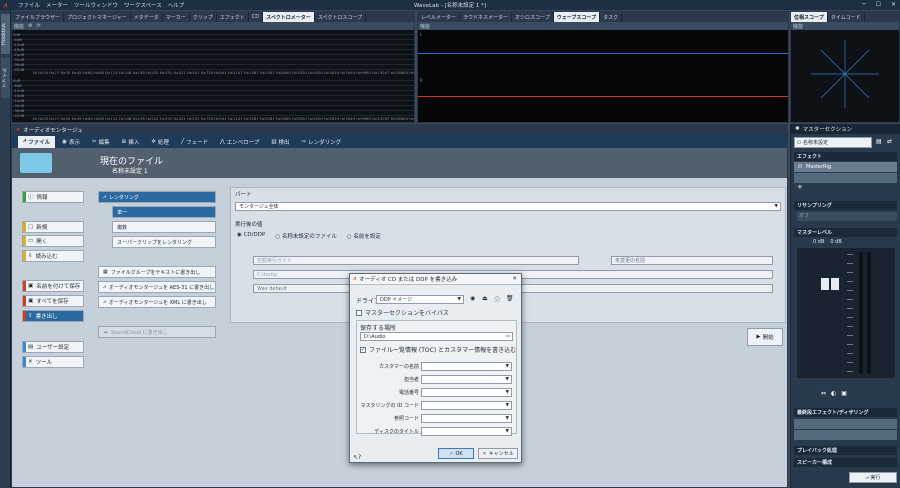 Image resolution: width=900 pixels, height=488 pixels. I want to click on unchanged-name-field: 未変更の名前, so click(692, 260).